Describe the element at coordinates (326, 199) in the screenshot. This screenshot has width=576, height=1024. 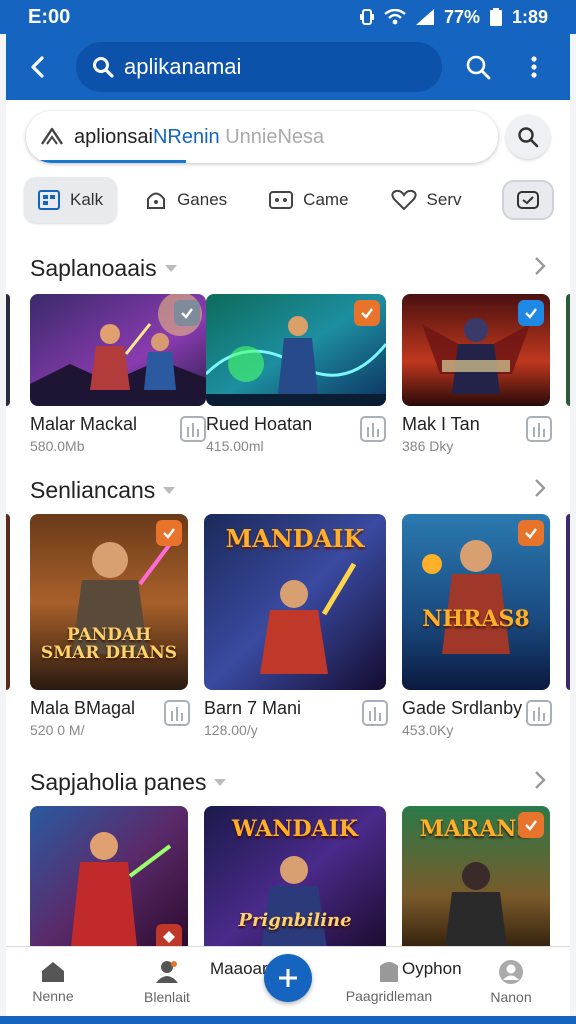
I see `chip-label: Came` at that location.